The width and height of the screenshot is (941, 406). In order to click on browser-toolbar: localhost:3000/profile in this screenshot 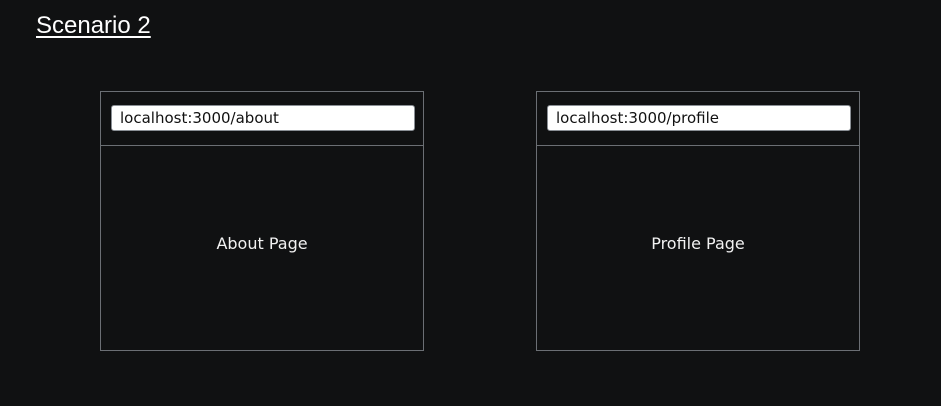, I will do `click(698, 119)`.